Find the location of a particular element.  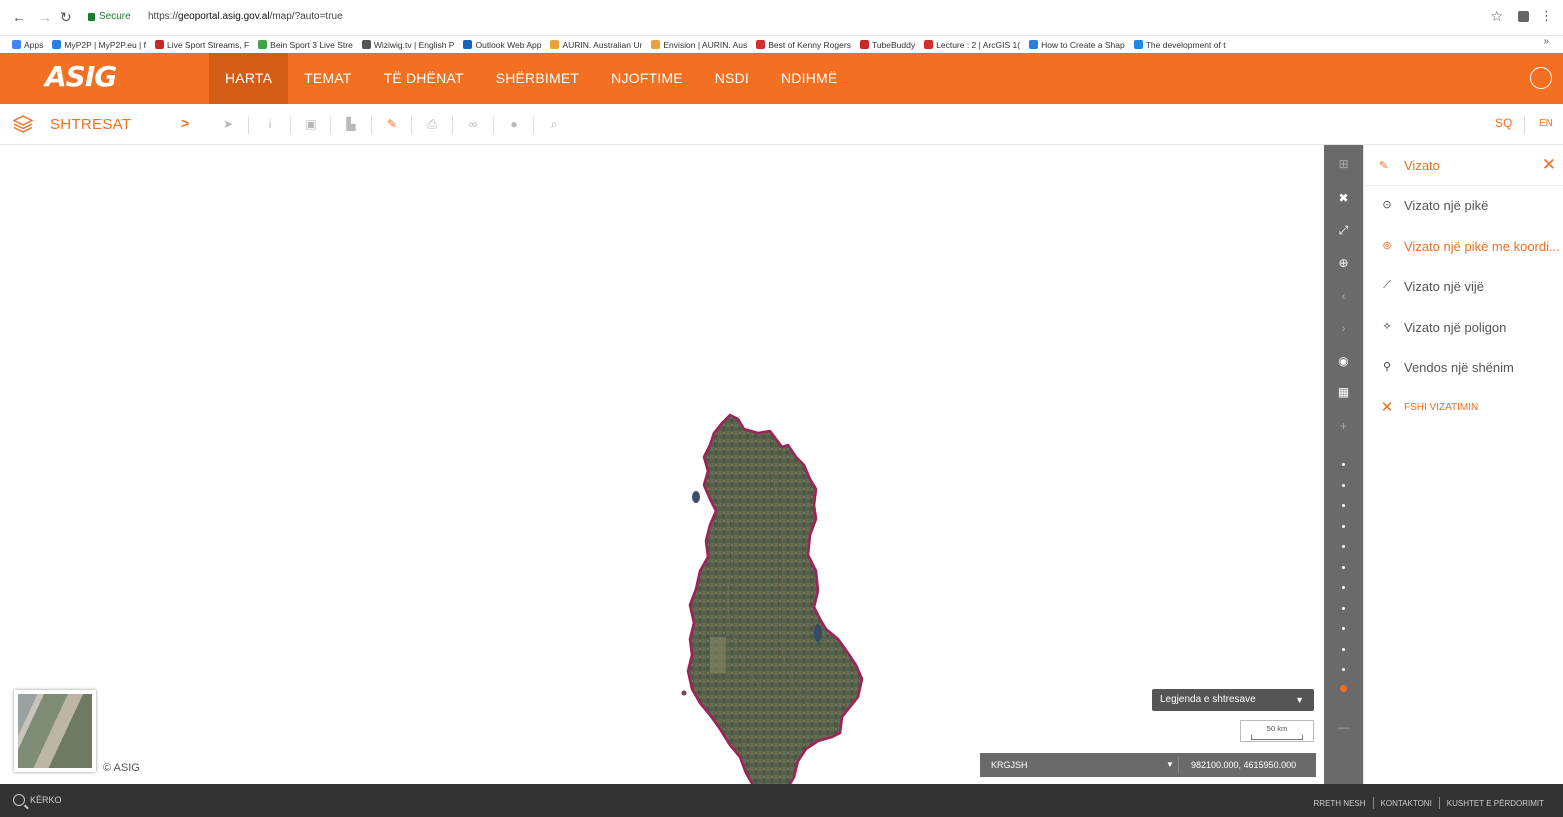

nav-item-7: NDIHMË is located at coordinates (809, 78).